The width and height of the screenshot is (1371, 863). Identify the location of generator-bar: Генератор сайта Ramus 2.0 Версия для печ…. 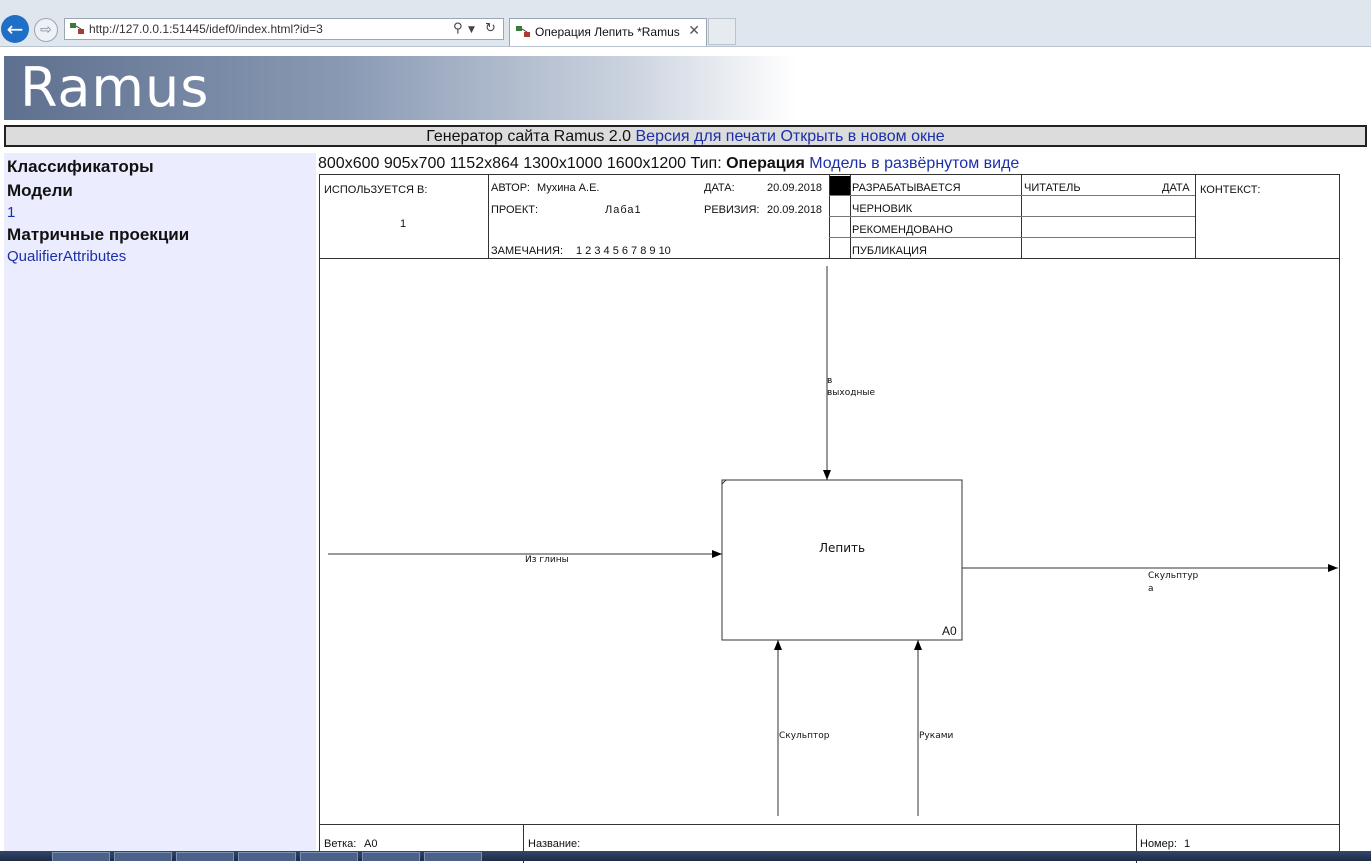
(685, 136).